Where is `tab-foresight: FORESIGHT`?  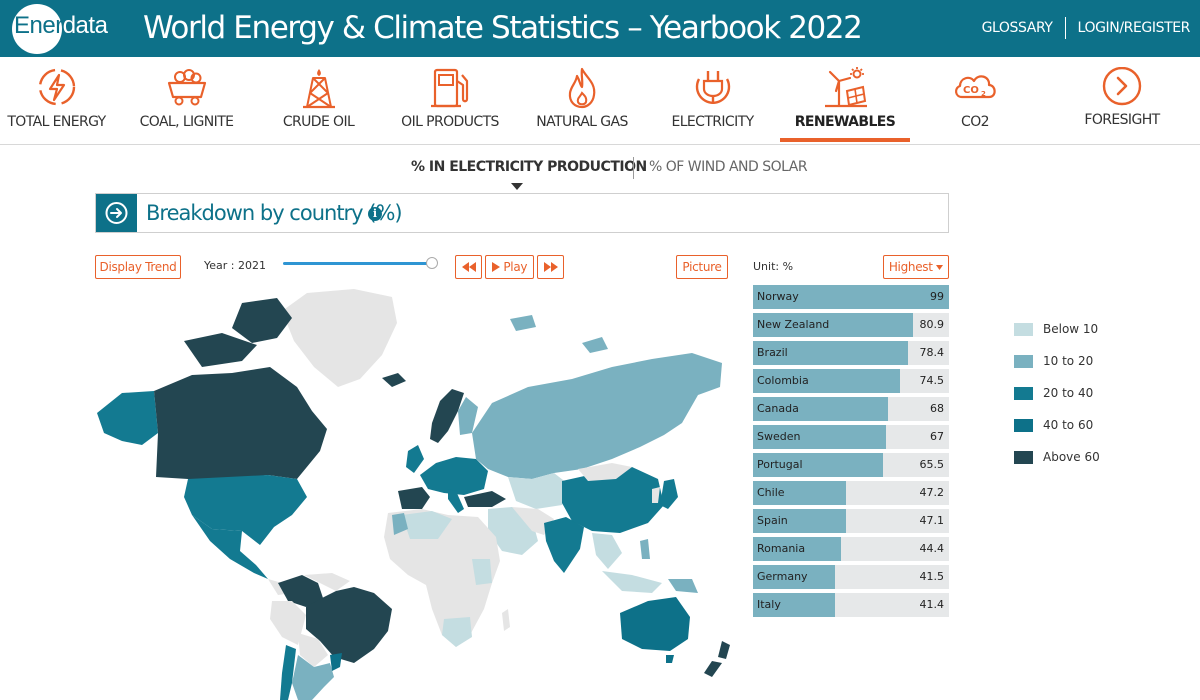 tab-foresight: FORESIGHT is located at coordinates (1122, 101).